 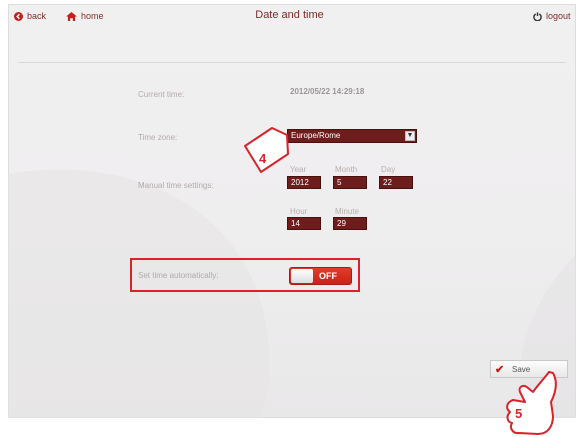 I want to click on page-title: Date and time, so click(x=289, y=15).